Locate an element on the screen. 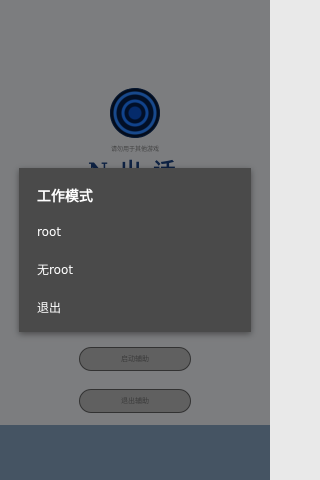 This screenshot has width=320, height=480. option-no-root: 无root is located at coordinates (135, 270).